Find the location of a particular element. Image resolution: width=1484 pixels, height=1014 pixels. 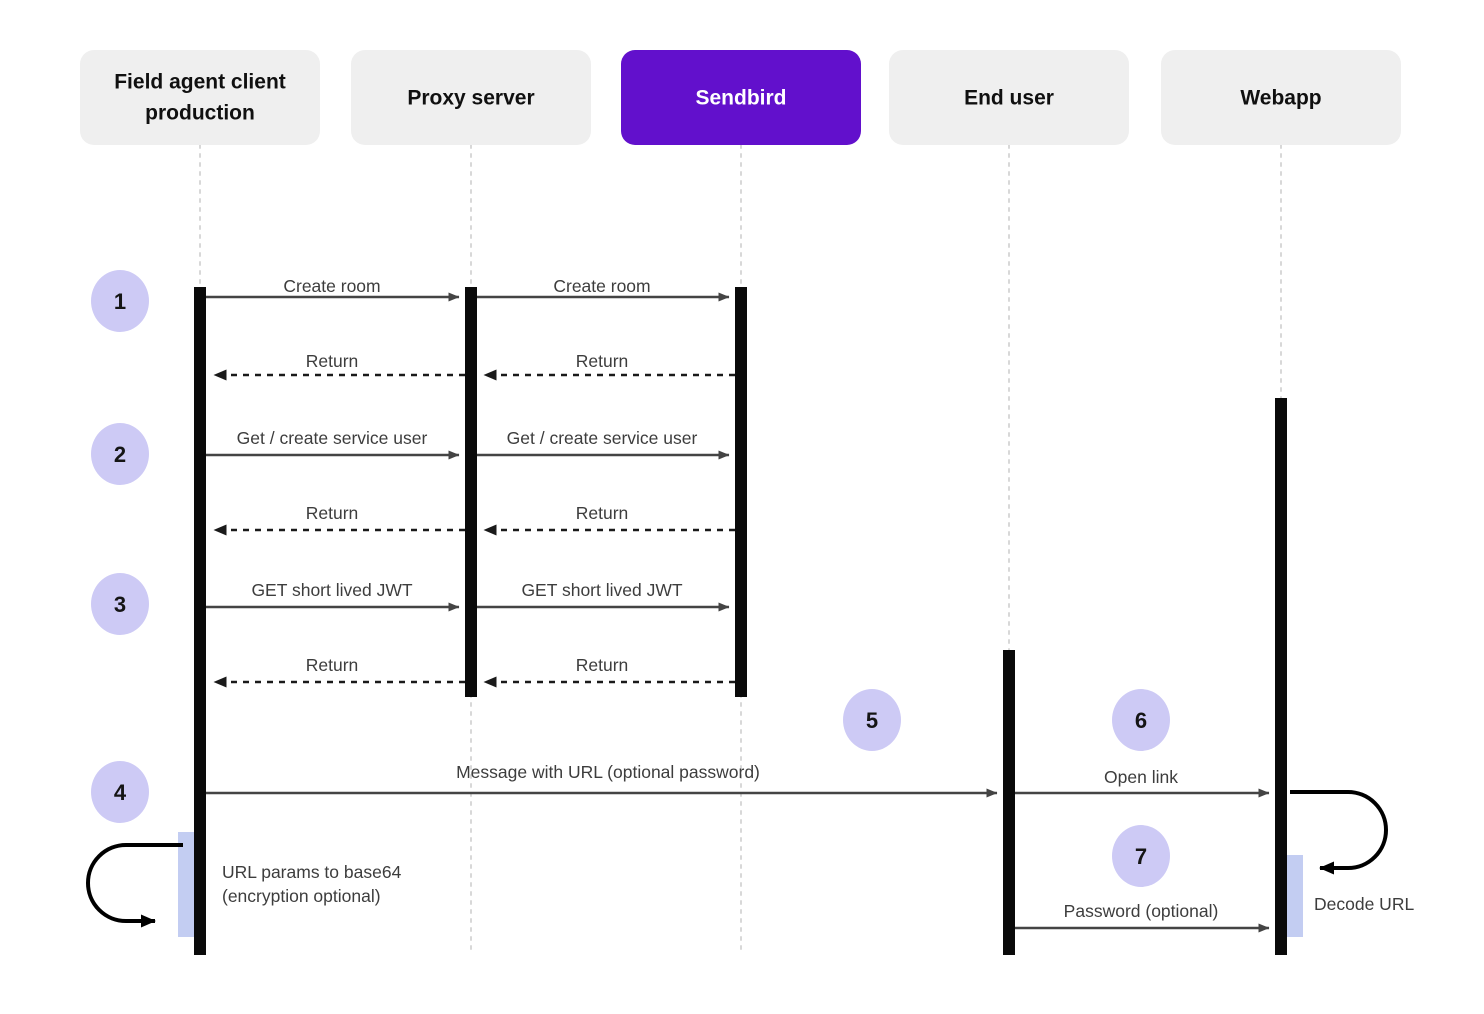

step-badge-number-1: 1 is located at coordinates (120, 301).